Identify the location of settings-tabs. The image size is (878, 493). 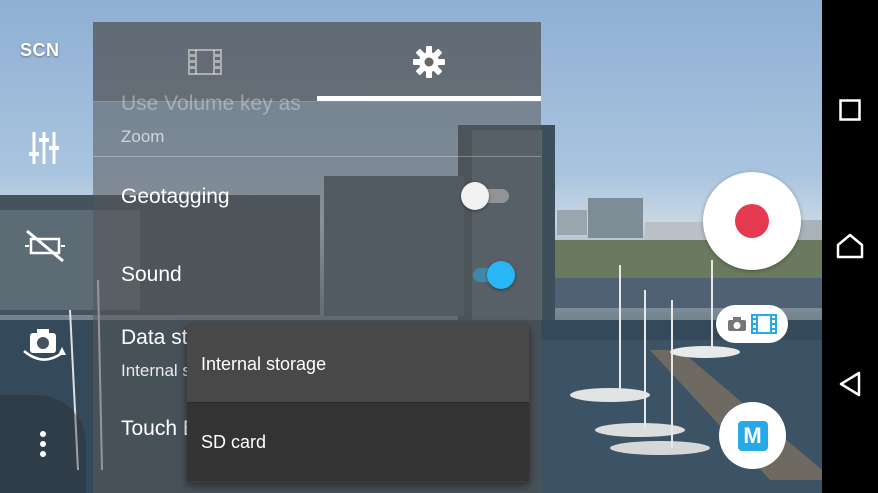
(317, 62).